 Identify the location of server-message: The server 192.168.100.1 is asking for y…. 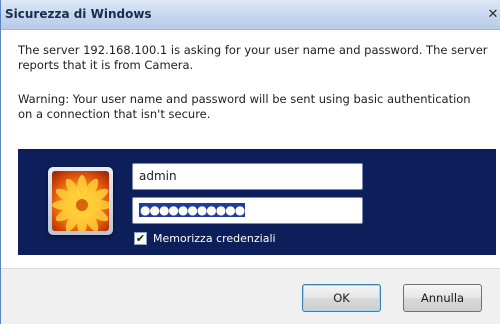
(253, 57).